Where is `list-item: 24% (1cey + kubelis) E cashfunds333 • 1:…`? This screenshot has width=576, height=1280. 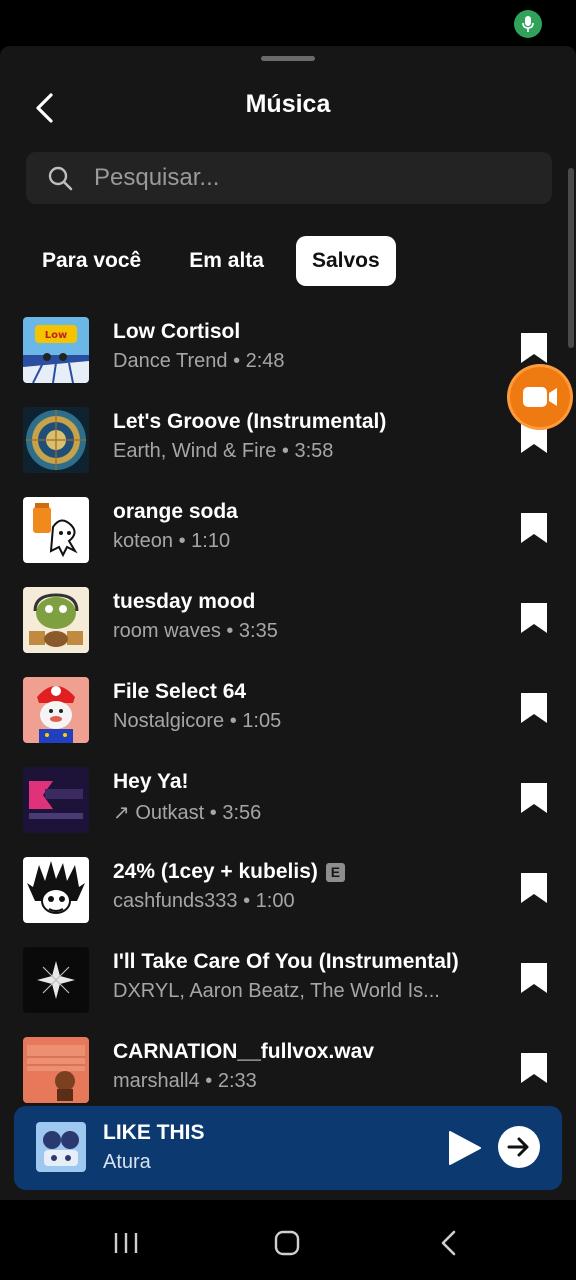
list-item: 24% (1cey + kubelis) E cashfunds333 • 1:… is located at coordinates (288, 899).